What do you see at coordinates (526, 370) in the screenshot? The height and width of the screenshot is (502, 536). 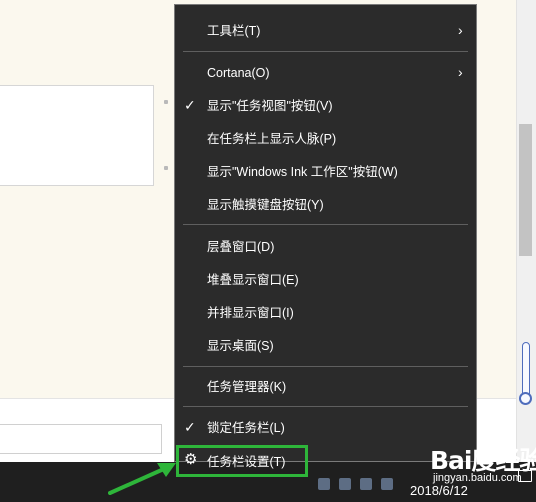 I see `slider-track` at bounding box center [526, 370].